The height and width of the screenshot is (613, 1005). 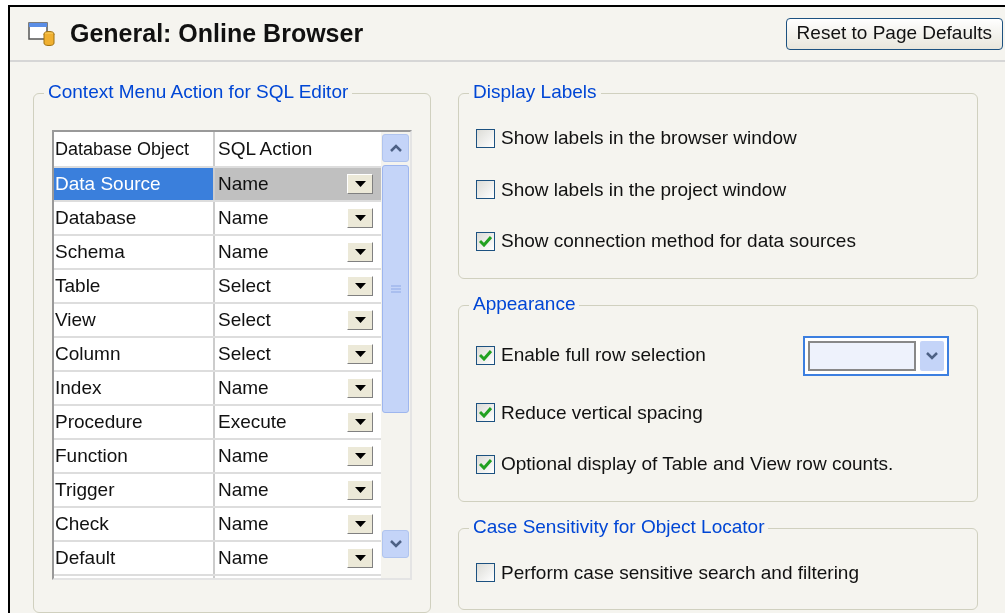 What do you see at coordinates (298, 184) in the screenshot?
I see `action-dropdown: Name` at bounding box center [298, 184].